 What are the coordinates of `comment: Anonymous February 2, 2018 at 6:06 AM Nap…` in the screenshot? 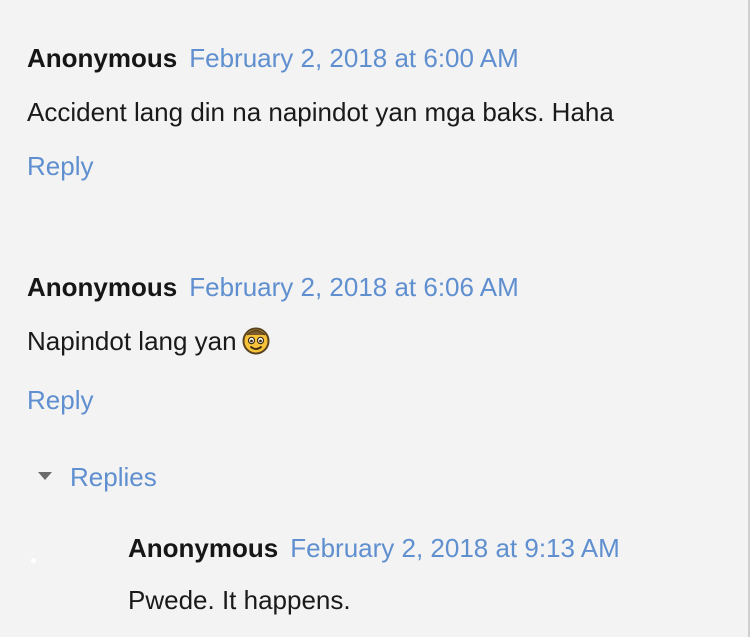 It's located at (273, 343).